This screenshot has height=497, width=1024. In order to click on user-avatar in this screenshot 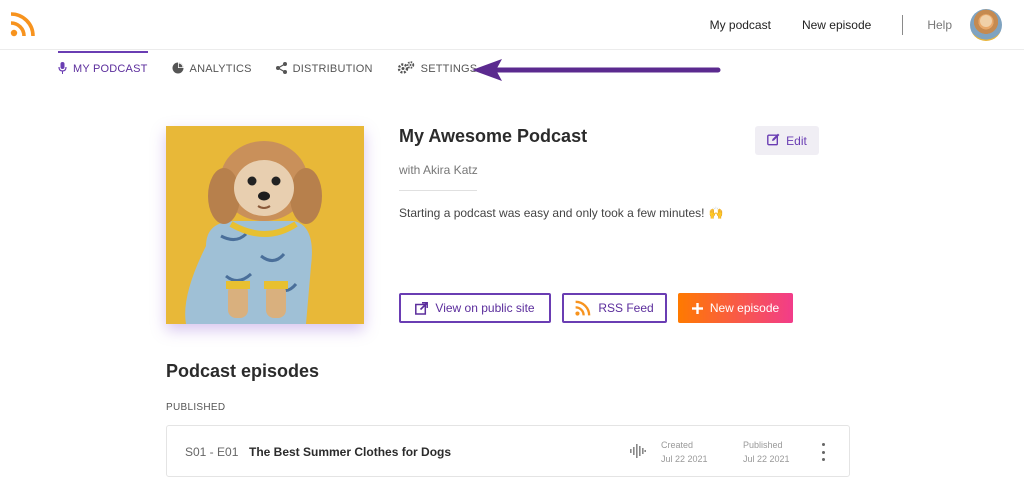, I will do `click(986, 25)`.